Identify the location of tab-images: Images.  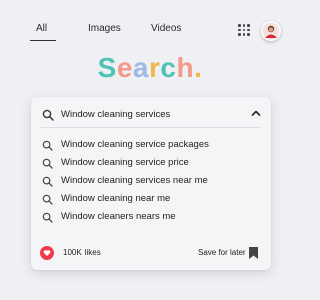
(104, 28).